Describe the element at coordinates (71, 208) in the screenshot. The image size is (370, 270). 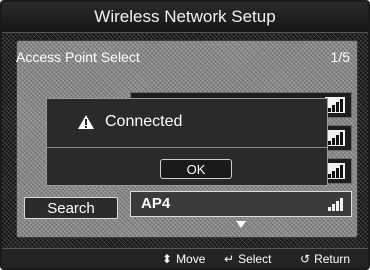
I see `search-button: Search` at that location.